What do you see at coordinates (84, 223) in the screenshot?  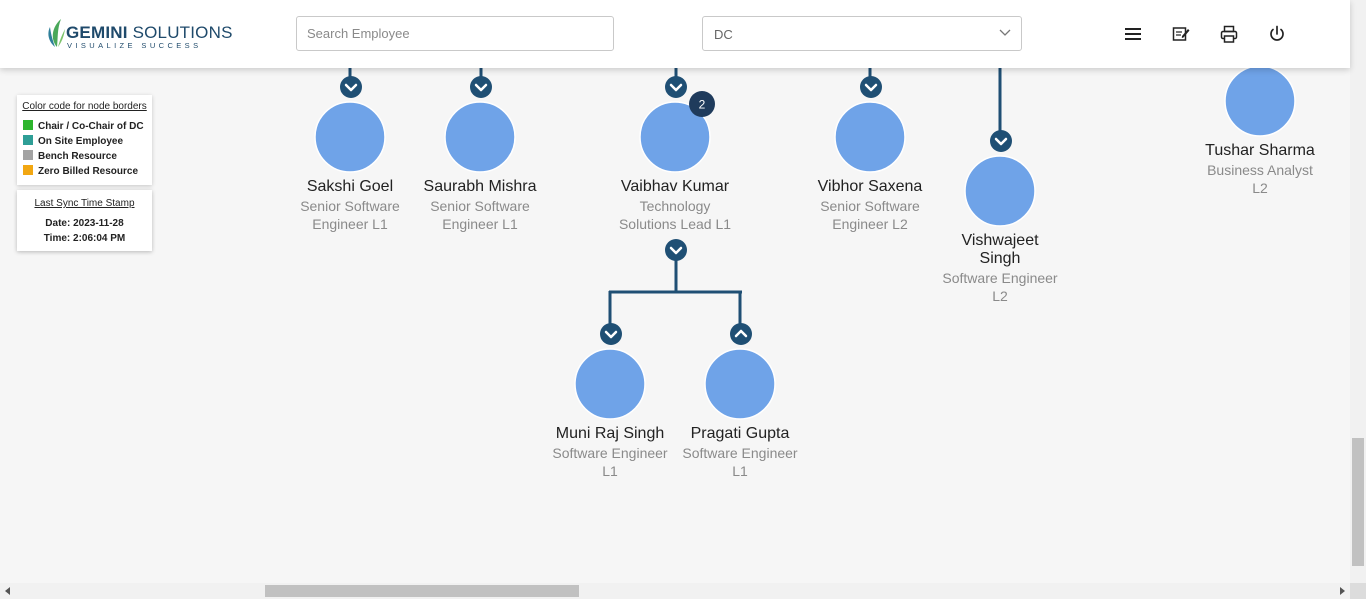 I see `sync-date: Date: 2023-11-28` at bounding box center [84, 223].